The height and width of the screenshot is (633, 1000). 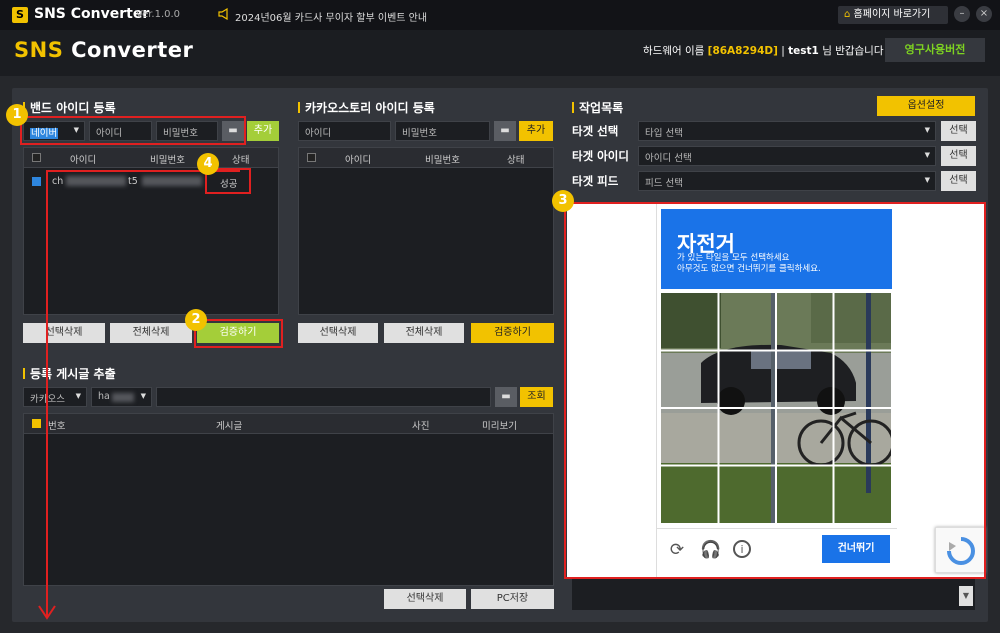 I want to click on target-id-label: 타겟 아이디, so click(x=600, y=156).